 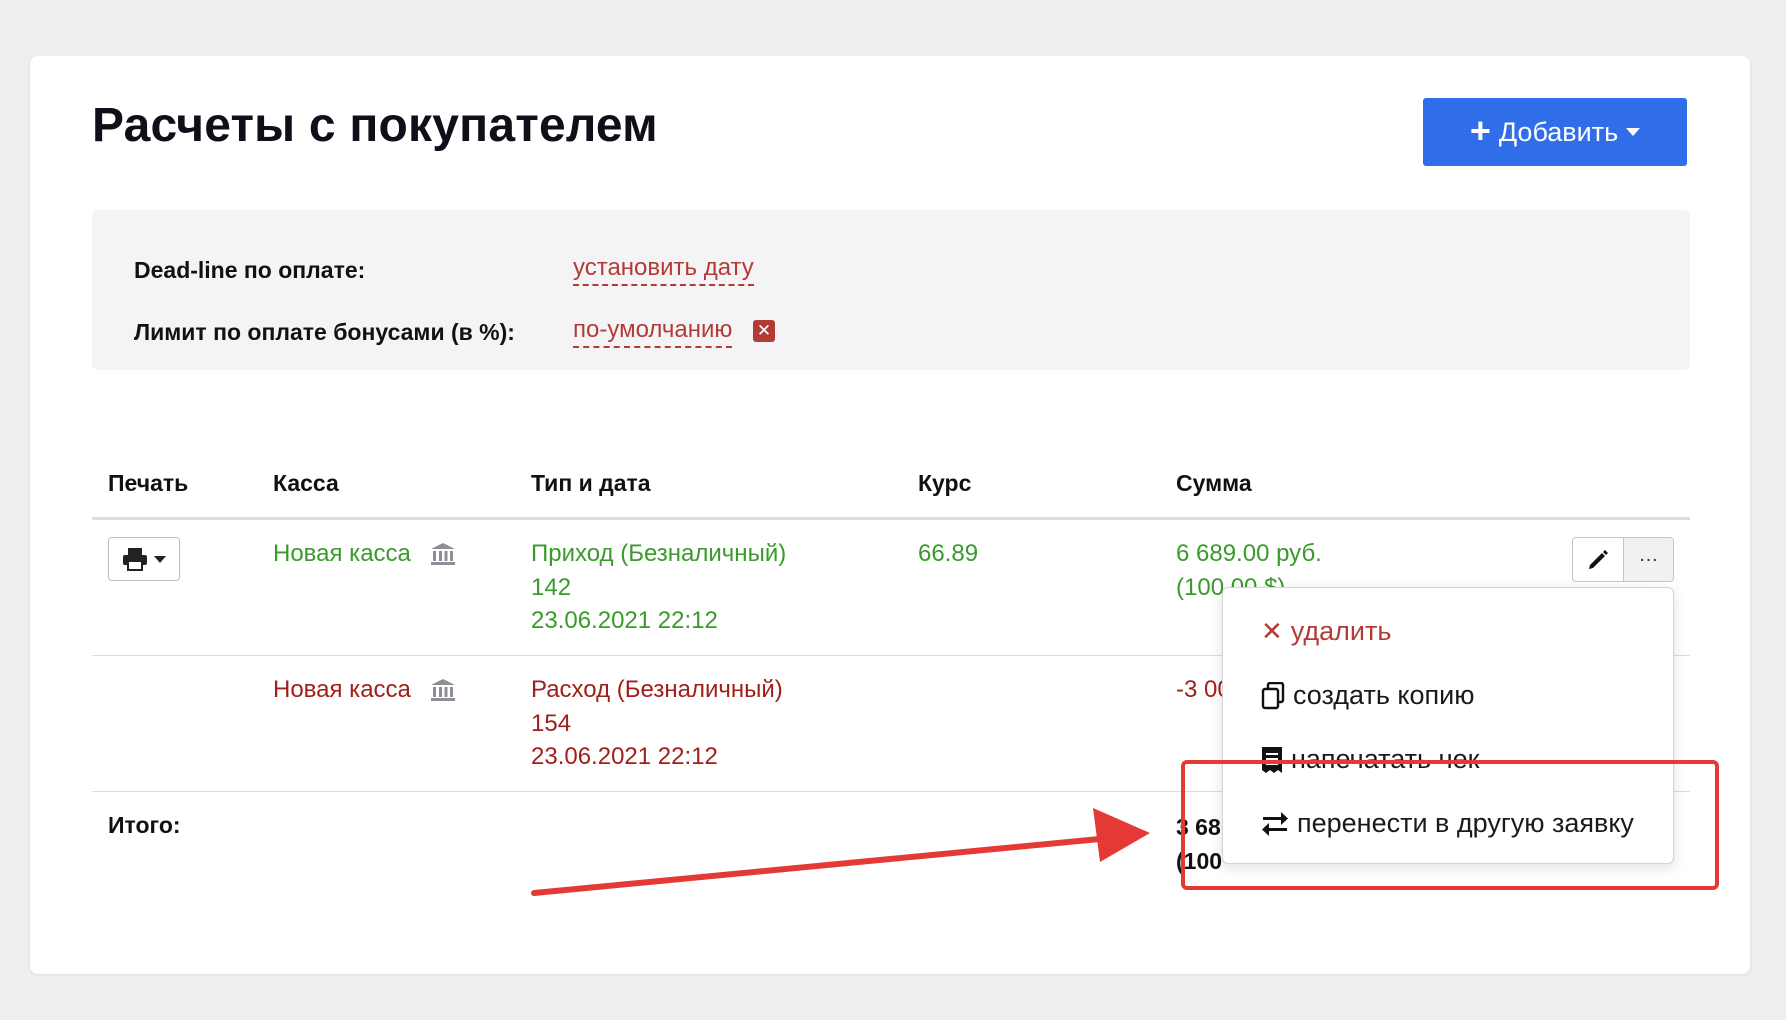 What do you see at coordinates (840, 852) in the screenshot?
I see `annotation-arrow` at bounding box center [840, 852].